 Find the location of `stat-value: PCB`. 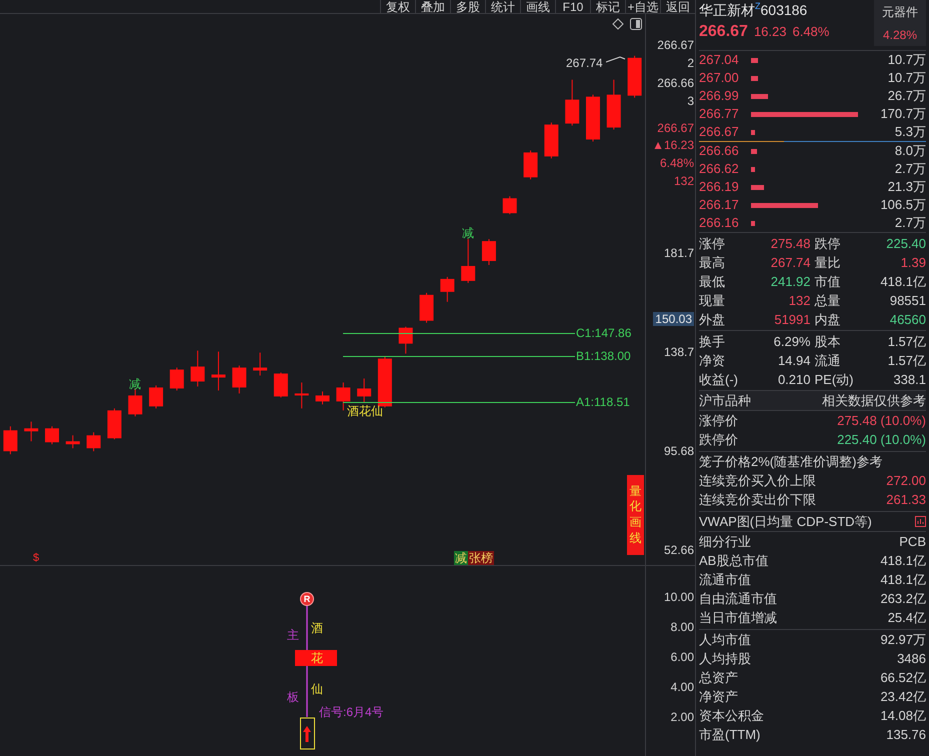

stat-value: PCB is located at coordinates (912, 542).